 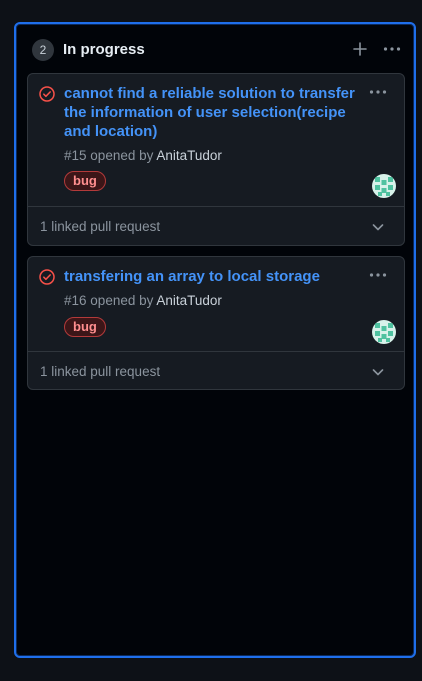 What do you see at coordinates (360, 49) in the screenshot?
I see `plus-icon` at bounding box center [360, 49].